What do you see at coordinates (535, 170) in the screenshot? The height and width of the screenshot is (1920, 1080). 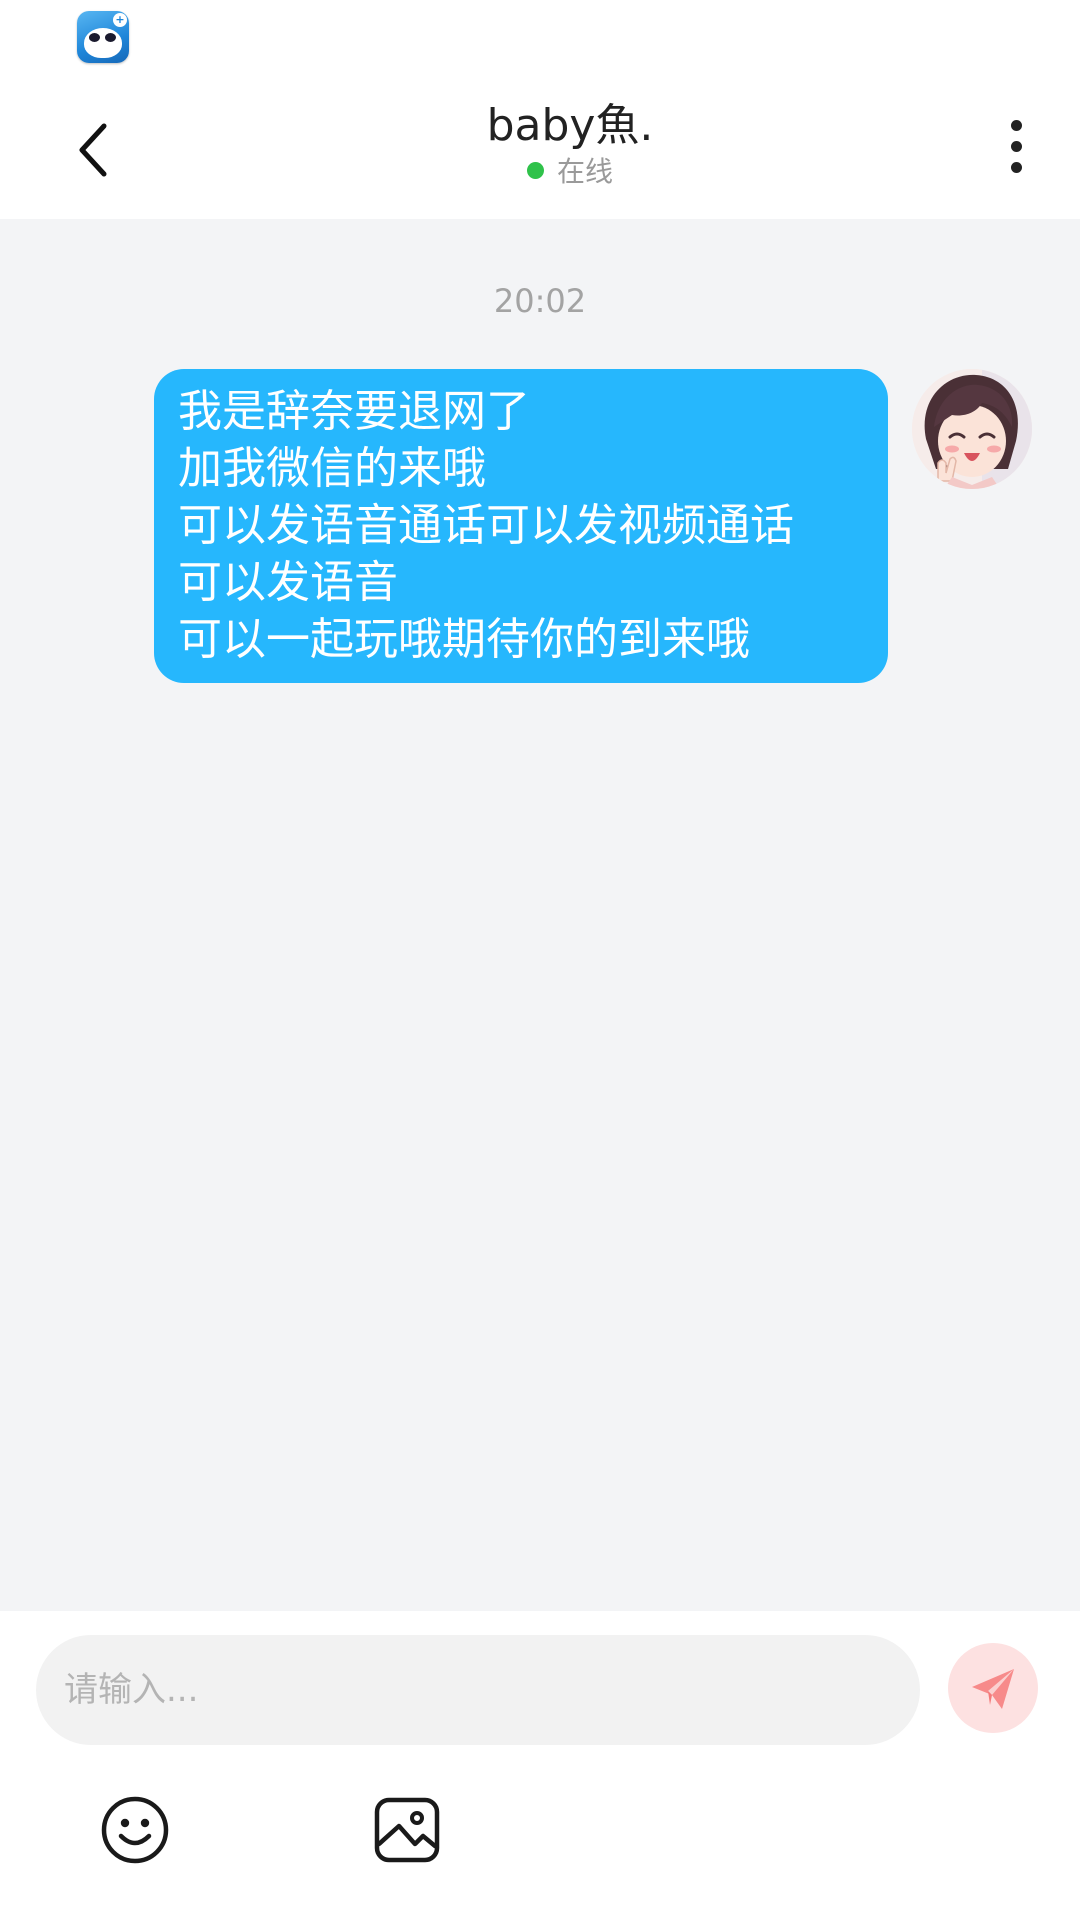 I see `online-dot-icon` at bounding box center [535, 170].